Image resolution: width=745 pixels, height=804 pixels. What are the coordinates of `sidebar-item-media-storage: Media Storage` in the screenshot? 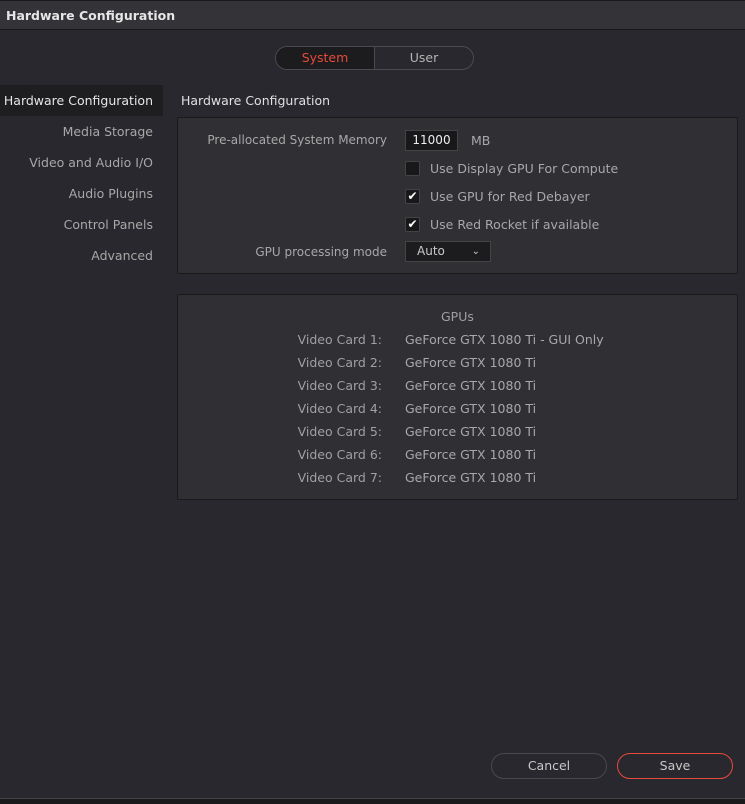 It's located at (81, 131).